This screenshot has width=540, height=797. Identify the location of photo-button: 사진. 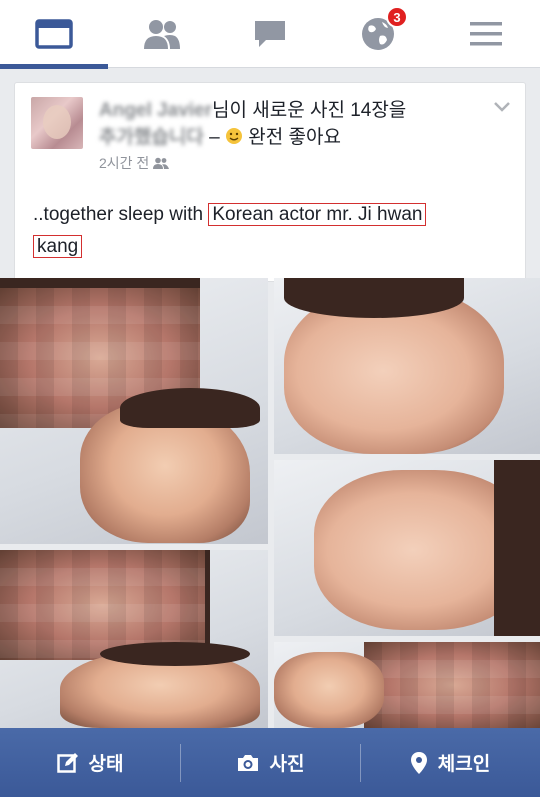
(270, 762).